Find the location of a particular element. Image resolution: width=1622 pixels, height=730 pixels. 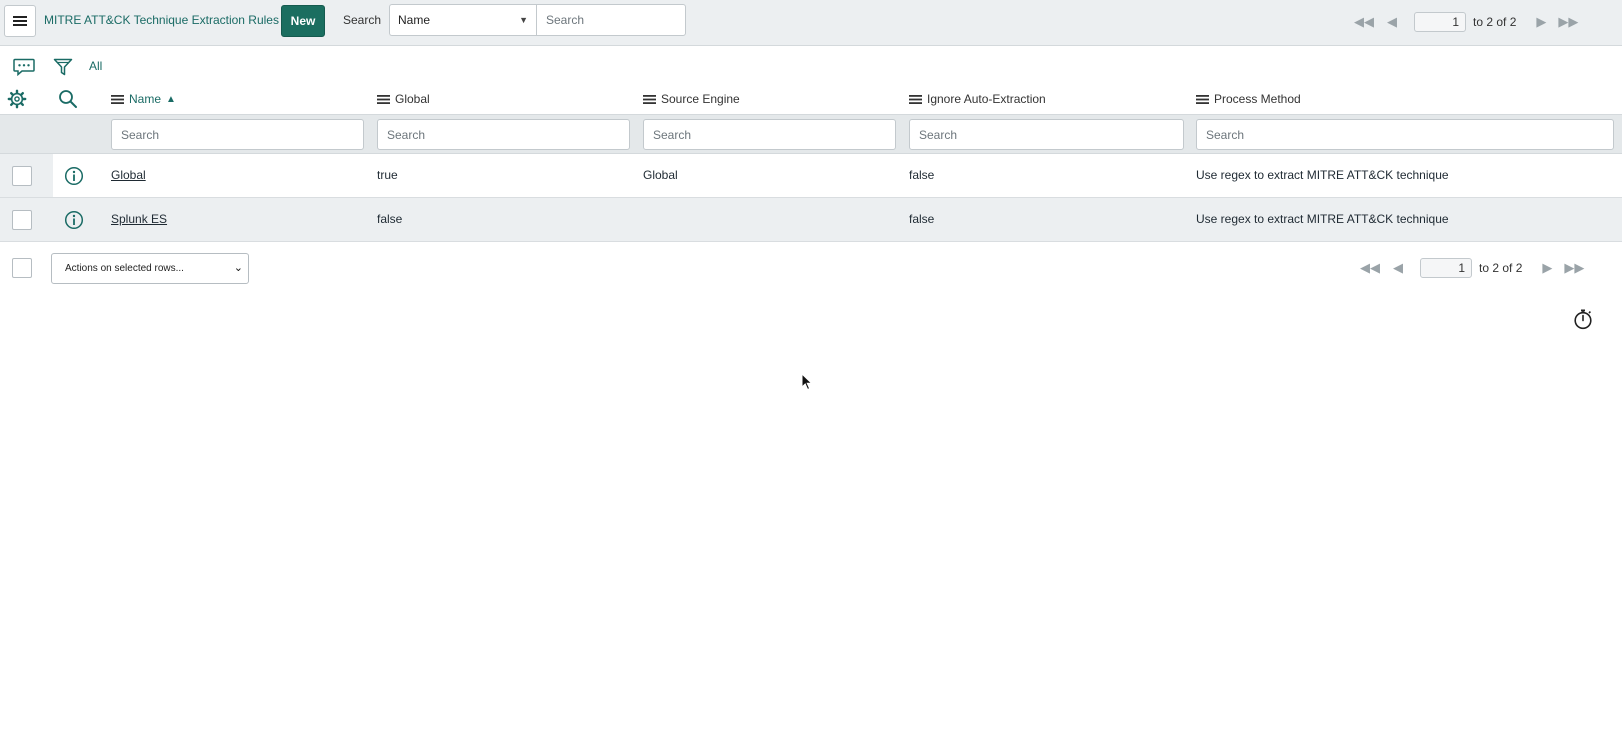

gear-icon is located at coordinates (17, 99).